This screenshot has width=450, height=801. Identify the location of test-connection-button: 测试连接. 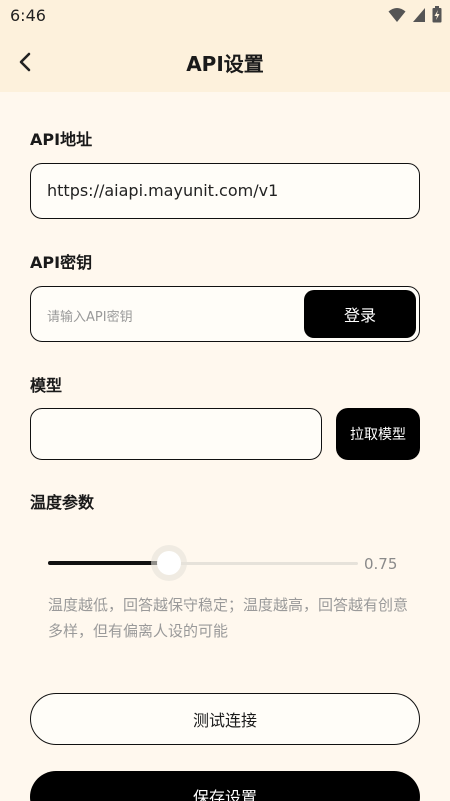
(225, 719).